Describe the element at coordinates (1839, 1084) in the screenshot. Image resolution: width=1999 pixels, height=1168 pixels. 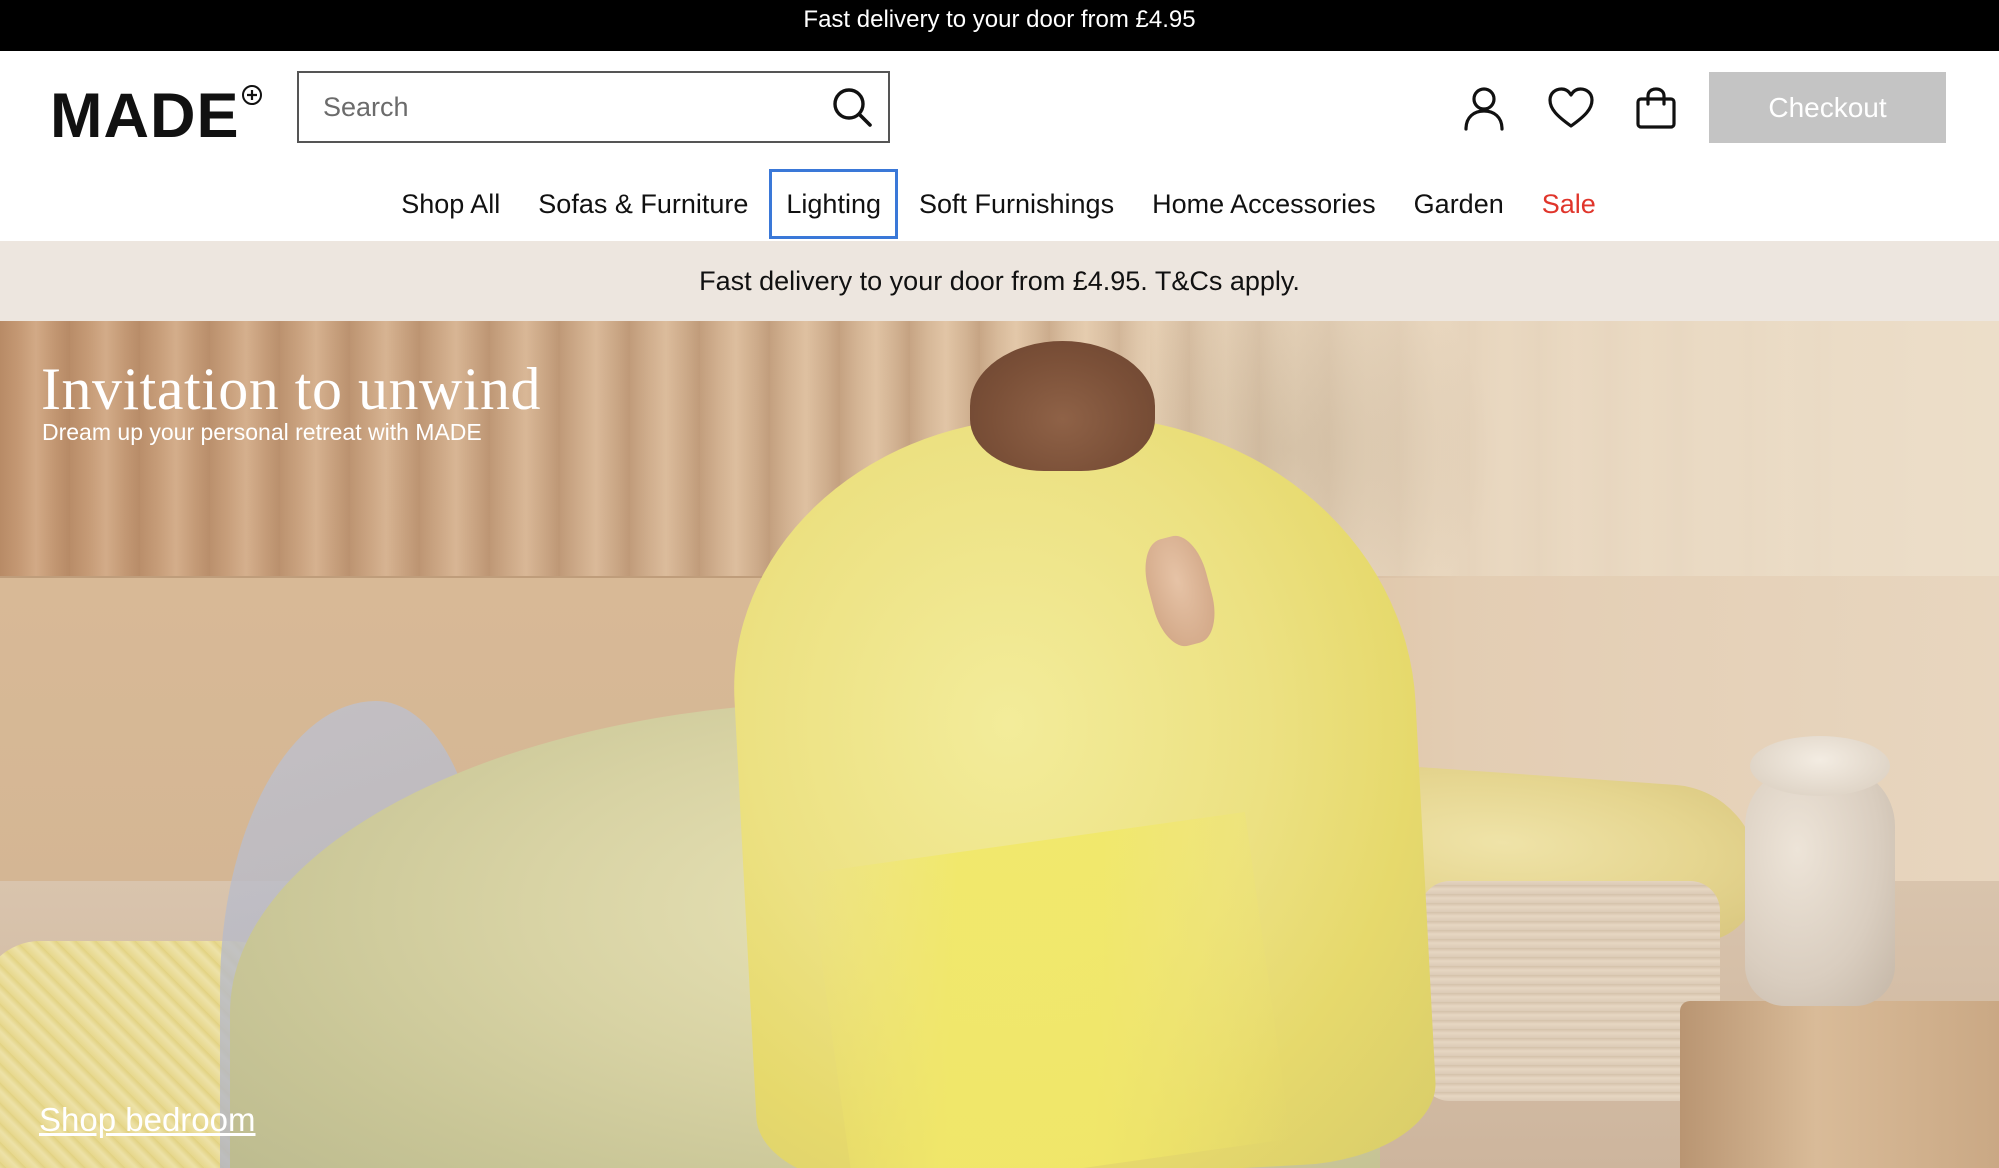
I see `hero-image-nightstand` at that location.